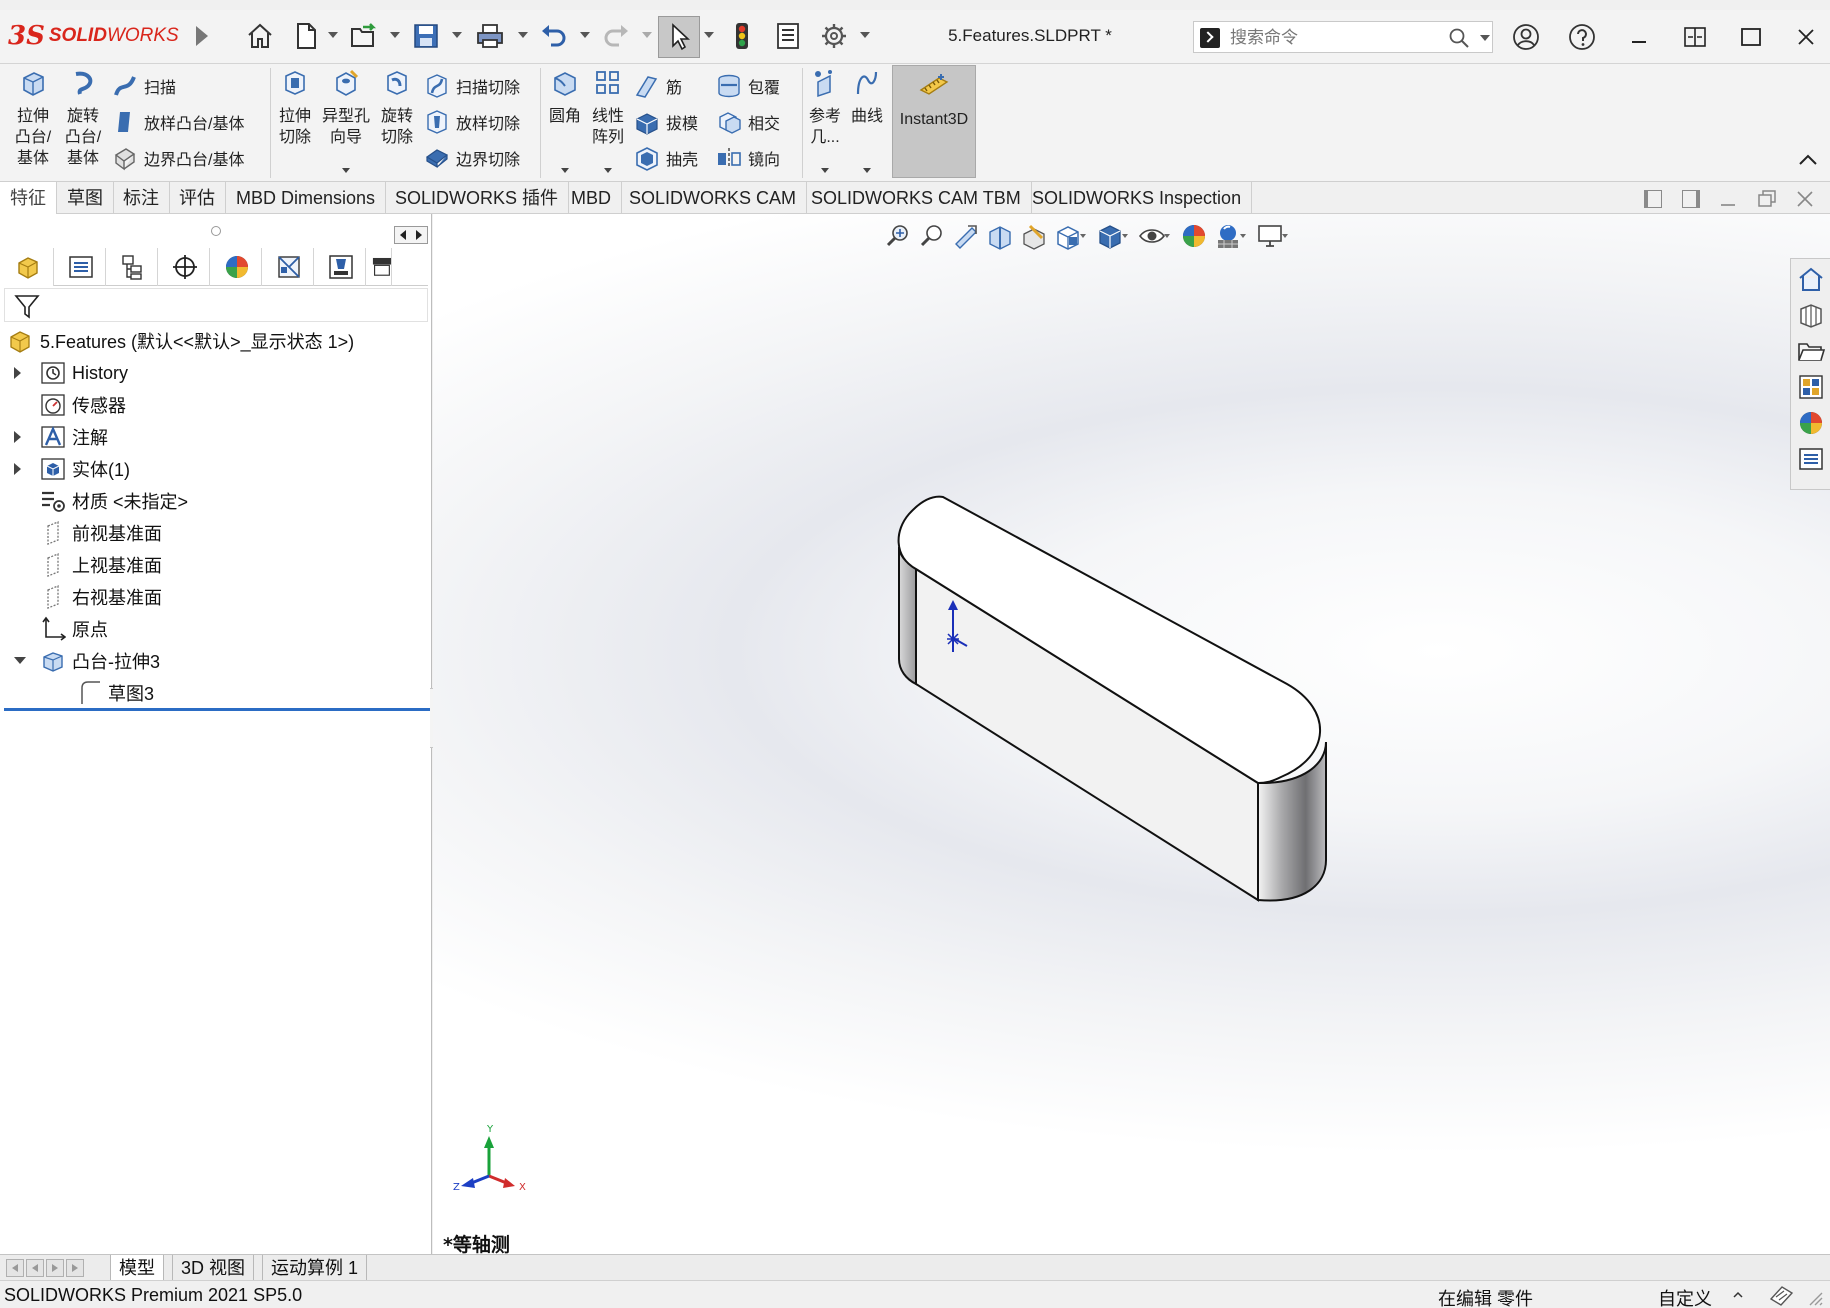  What do you see at coordinates (178, 122) in the screenshot?
I see `loft-boss-button: 放样凸台/基体` at bounding box center [178, 122].